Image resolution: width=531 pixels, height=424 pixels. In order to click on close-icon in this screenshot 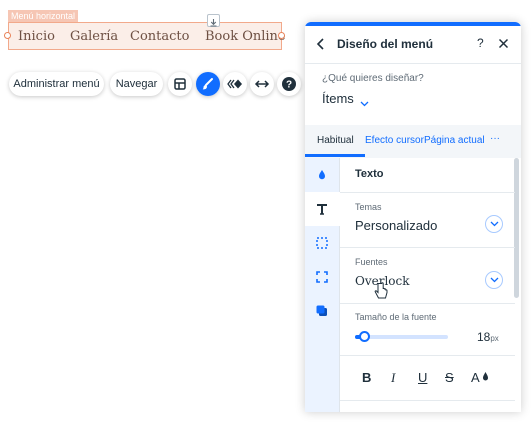, I will do `click(503, 45)`.